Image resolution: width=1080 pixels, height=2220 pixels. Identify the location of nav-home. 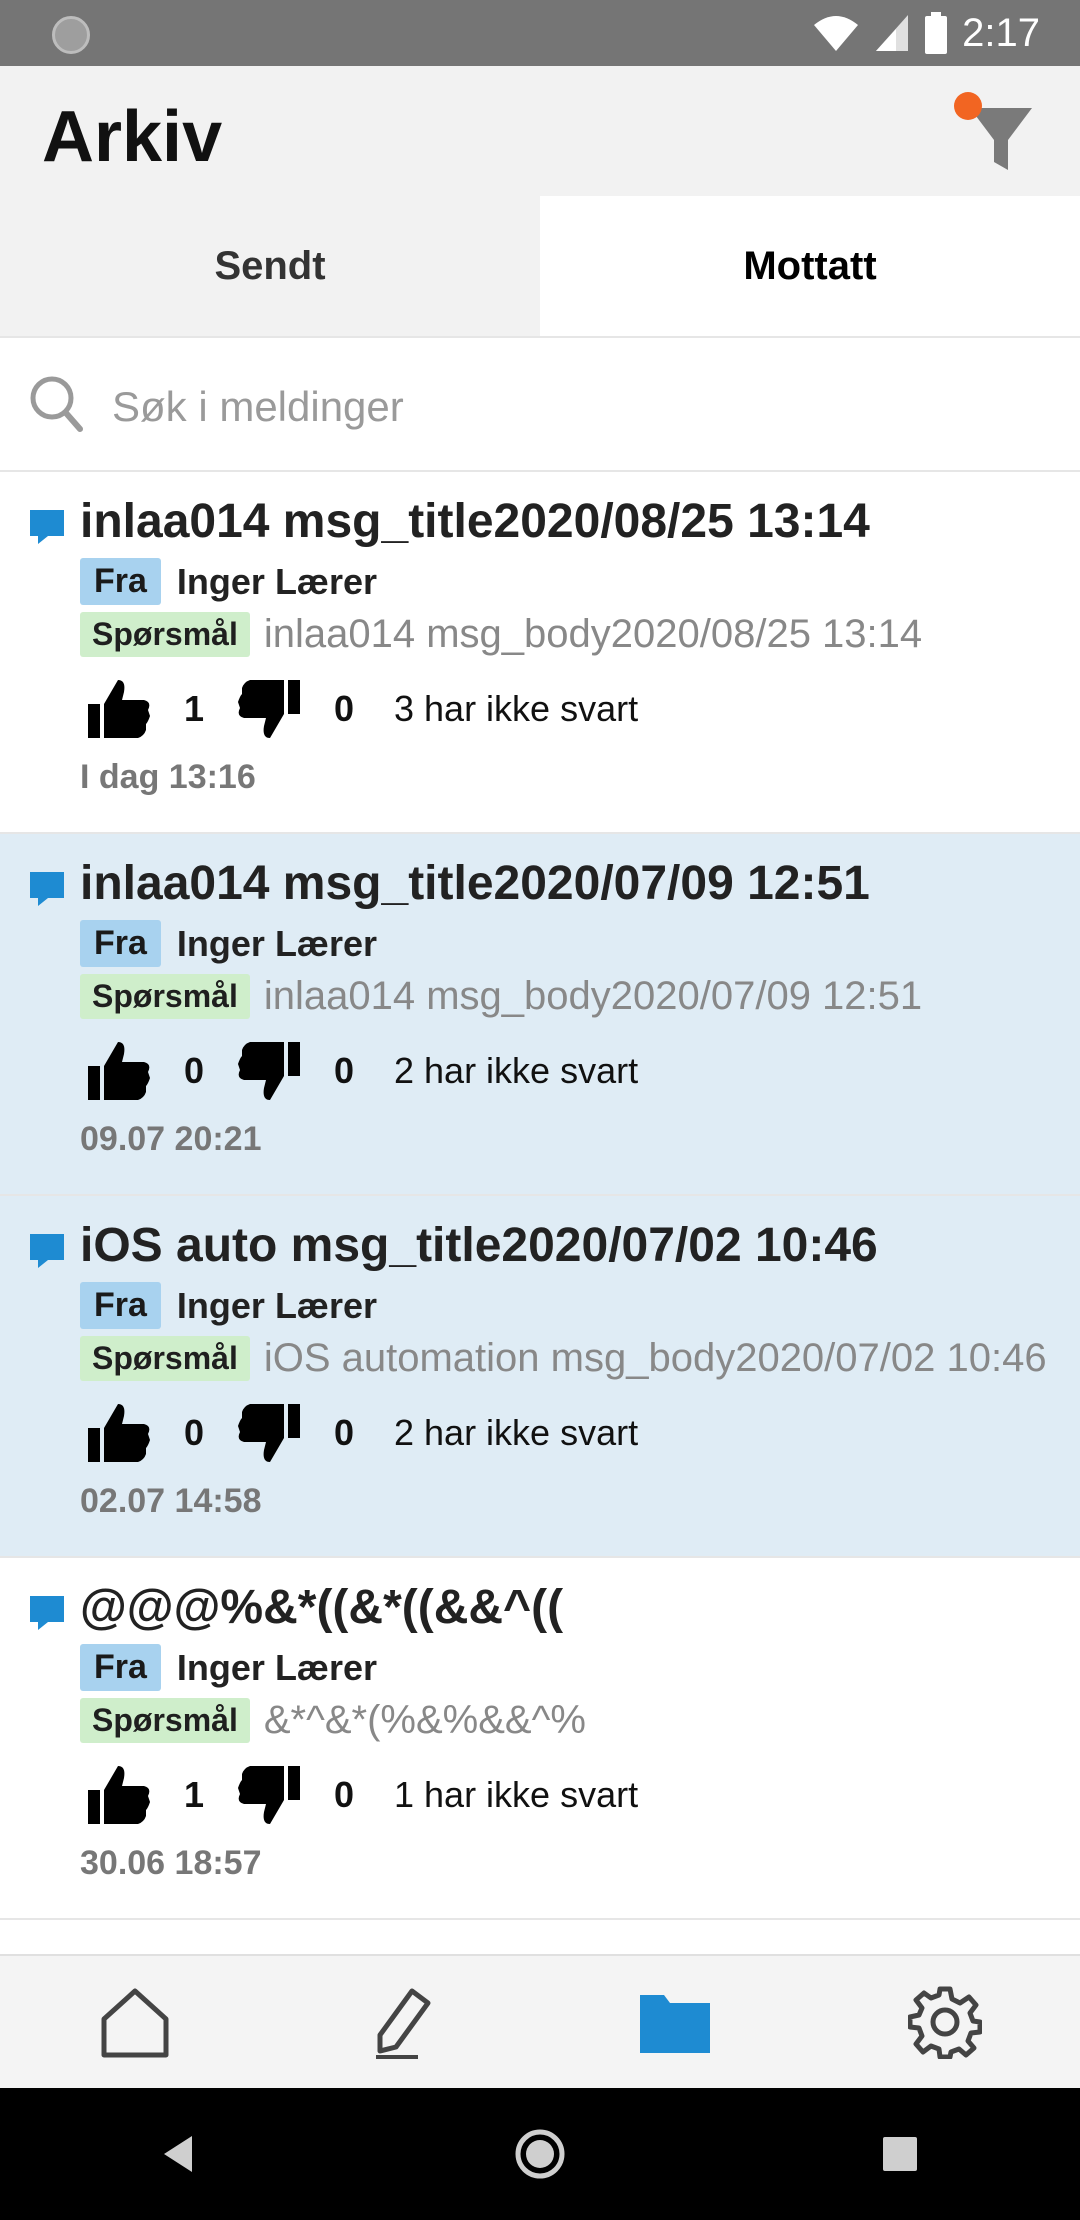
(135, 2022).